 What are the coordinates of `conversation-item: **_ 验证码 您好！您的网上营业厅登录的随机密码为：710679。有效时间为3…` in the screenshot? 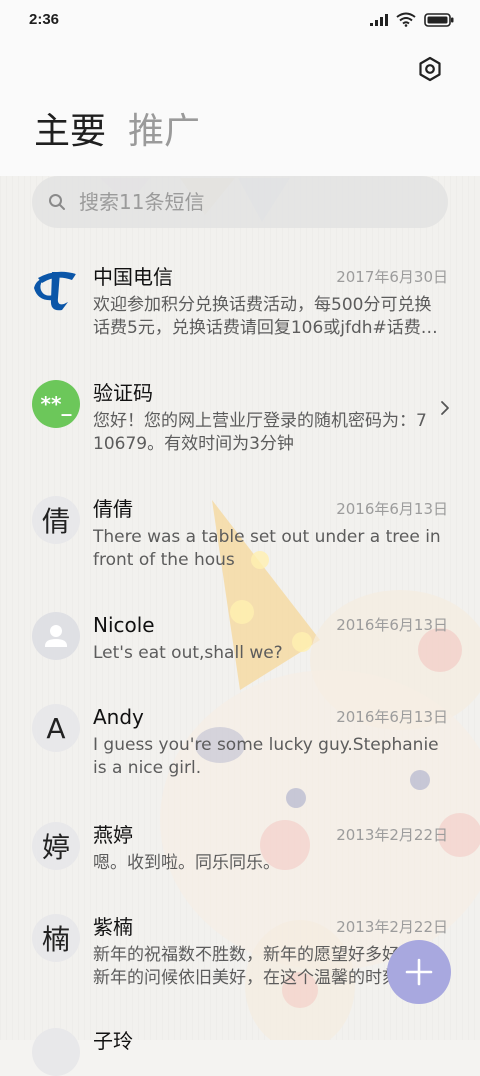 It's located at (240, 425).